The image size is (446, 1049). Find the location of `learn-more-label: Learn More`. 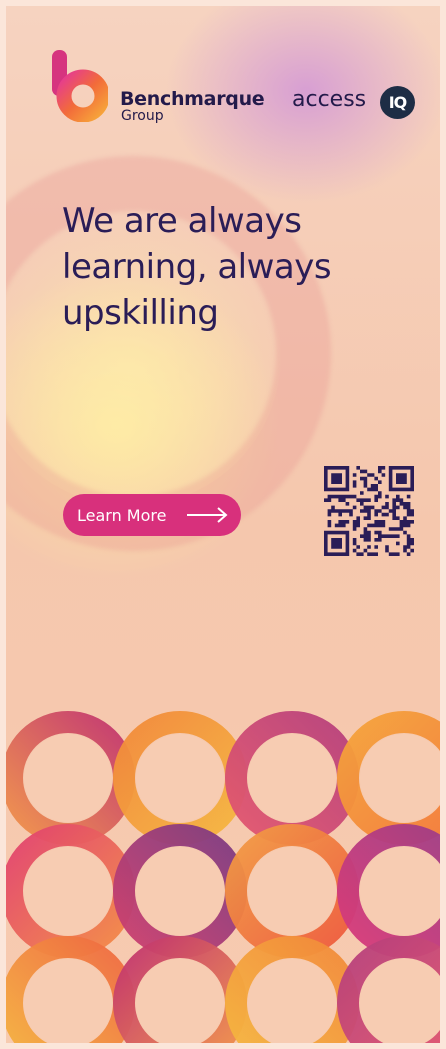

learn-more-label: Learn More is located at coordinates (122, 515).